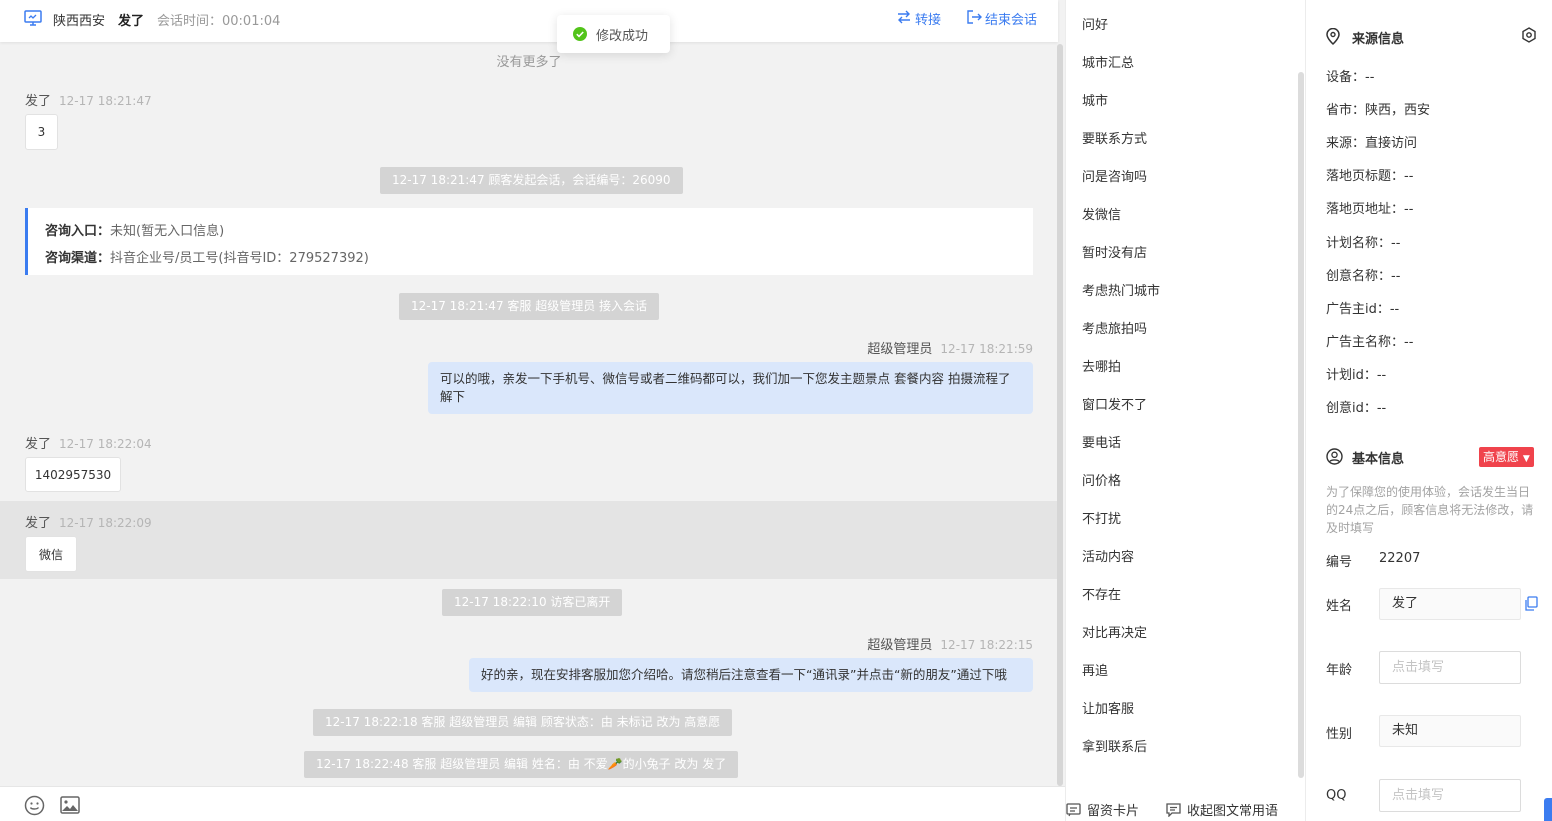 This screenshot has height=821, width=1552. What do you see at coordinates (1339, 606) in the screenshot?
I see `name-label: 姓名` at bounding box center [1339, 606].